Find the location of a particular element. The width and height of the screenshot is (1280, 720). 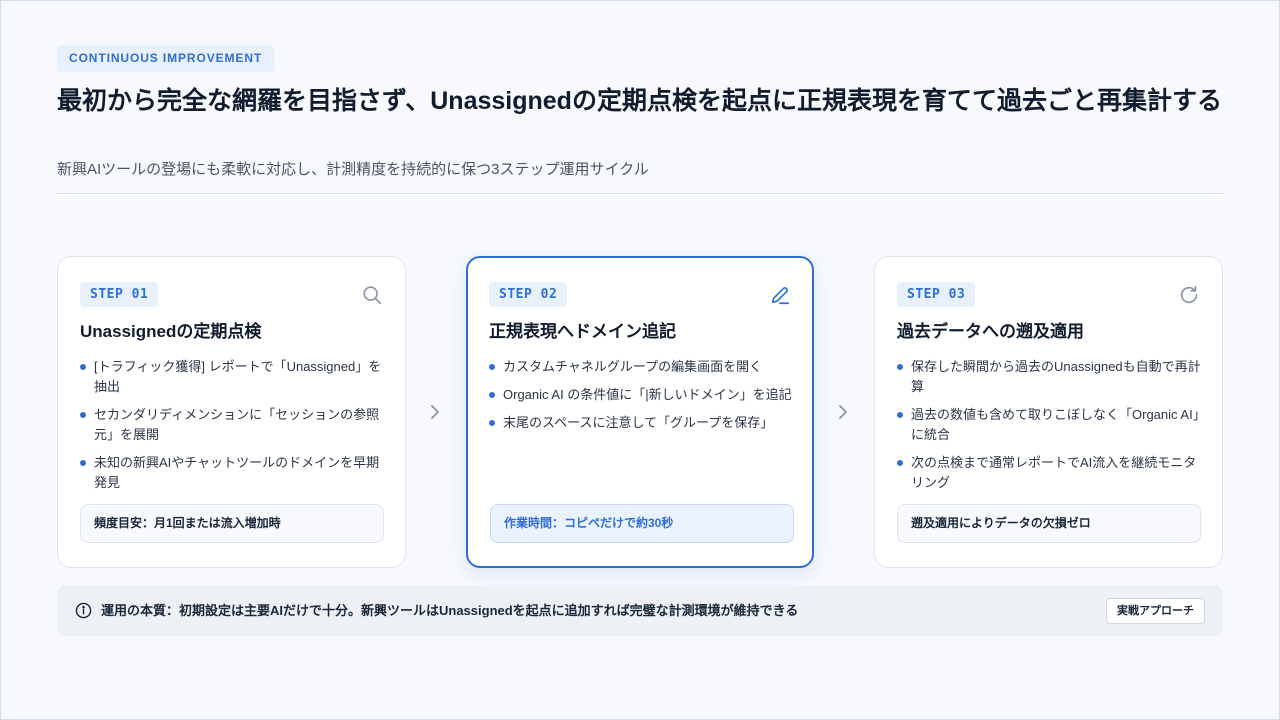

list-item: 保存した瞬間から過去のUnassignedも自動で再計算 is located at coordinates (1050, 377).